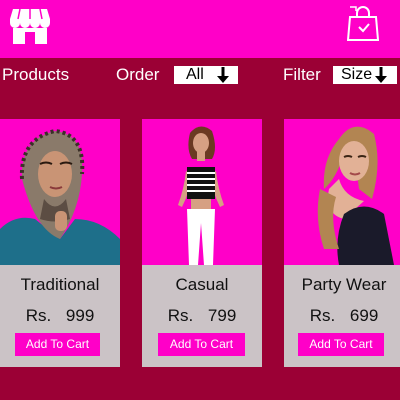 The image size is (400, 400). I want to click on products-label: Products, so click(36, 74).